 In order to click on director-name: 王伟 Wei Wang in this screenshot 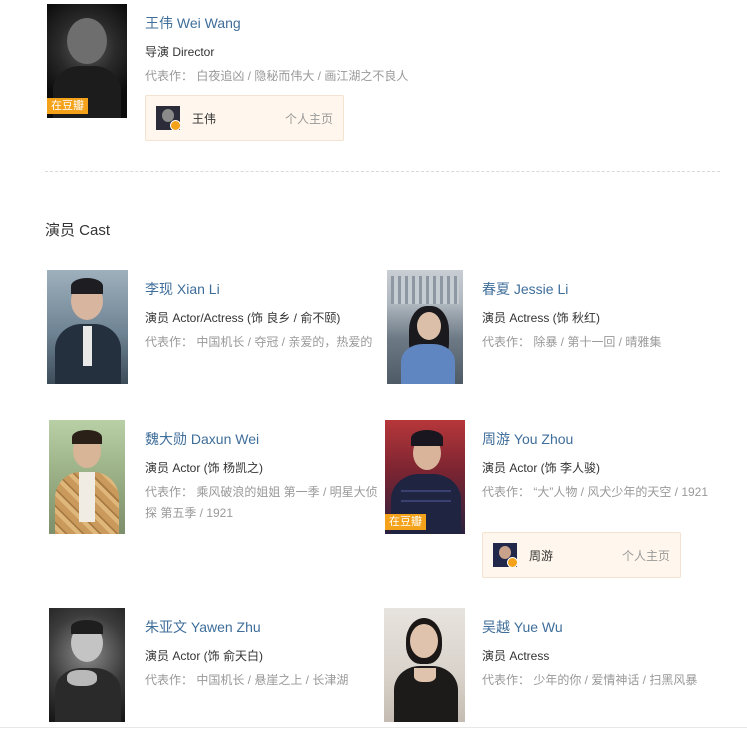, I will do `click(193, 23)`.